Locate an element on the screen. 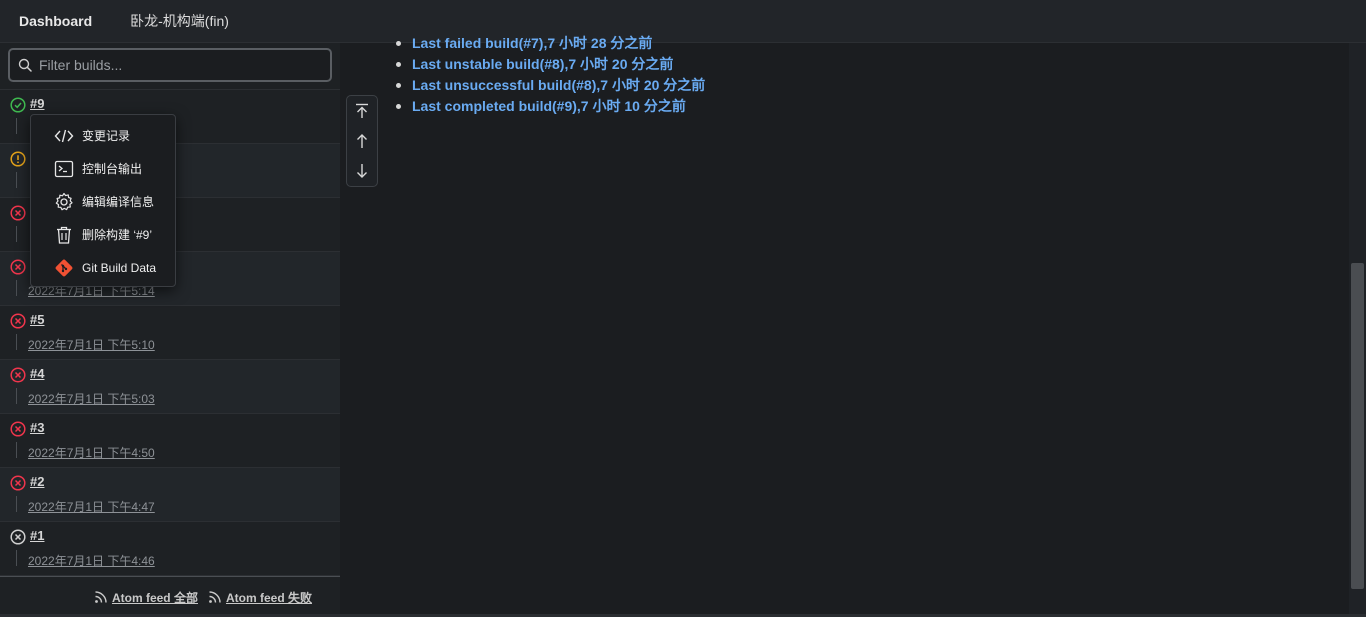 This screenshot has height=617, width=1366. page-scrollbar is located at coordinates (1357, 330).